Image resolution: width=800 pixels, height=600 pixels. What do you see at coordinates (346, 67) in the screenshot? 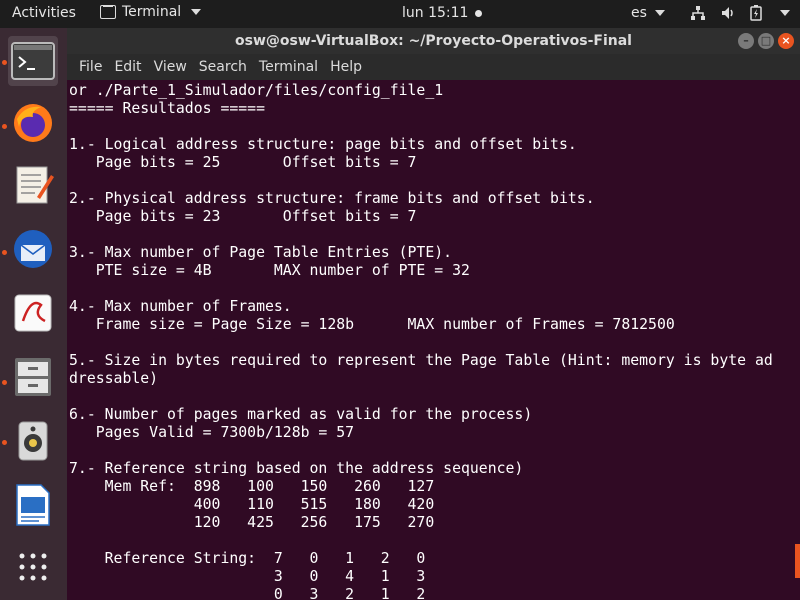
I see `menu-help: Help` at bounding box center [346, 67].